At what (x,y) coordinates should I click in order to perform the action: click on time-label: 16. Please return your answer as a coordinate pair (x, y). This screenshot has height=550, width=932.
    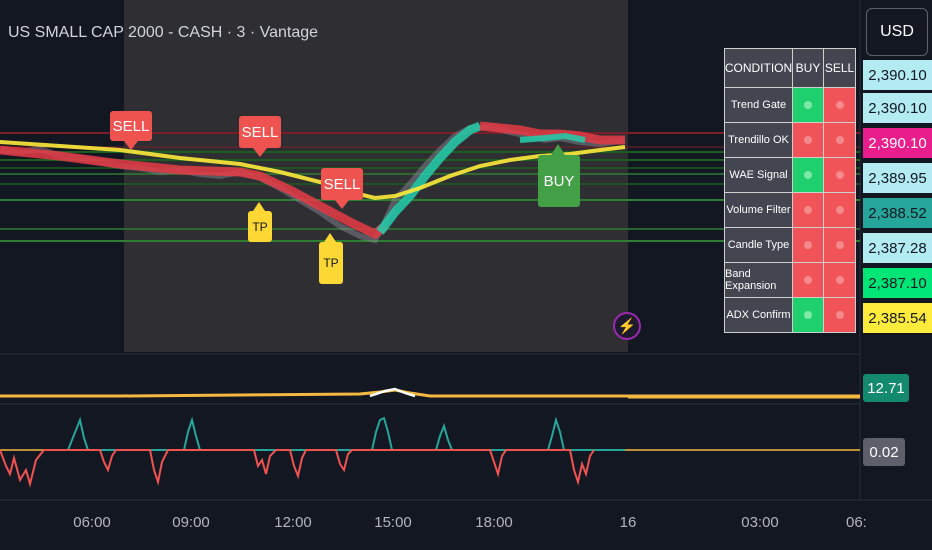
    Looking at the image, I should click on (628, 522).